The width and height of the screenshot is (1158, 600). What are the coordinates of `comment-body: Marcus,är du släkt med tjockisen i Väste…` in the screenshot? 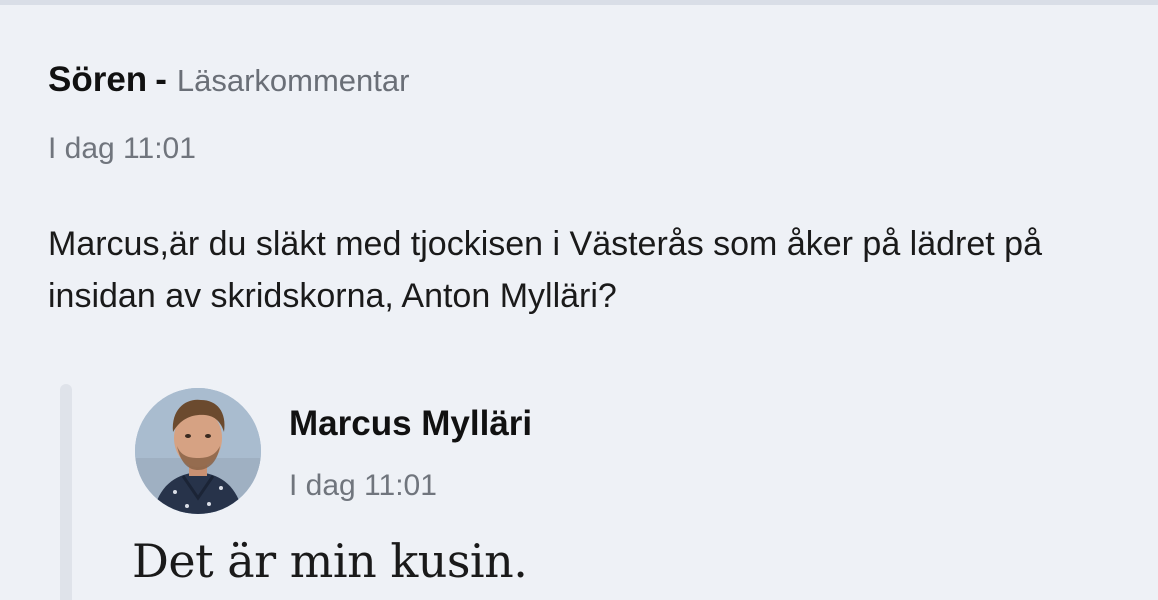 It's located at (545, 270).